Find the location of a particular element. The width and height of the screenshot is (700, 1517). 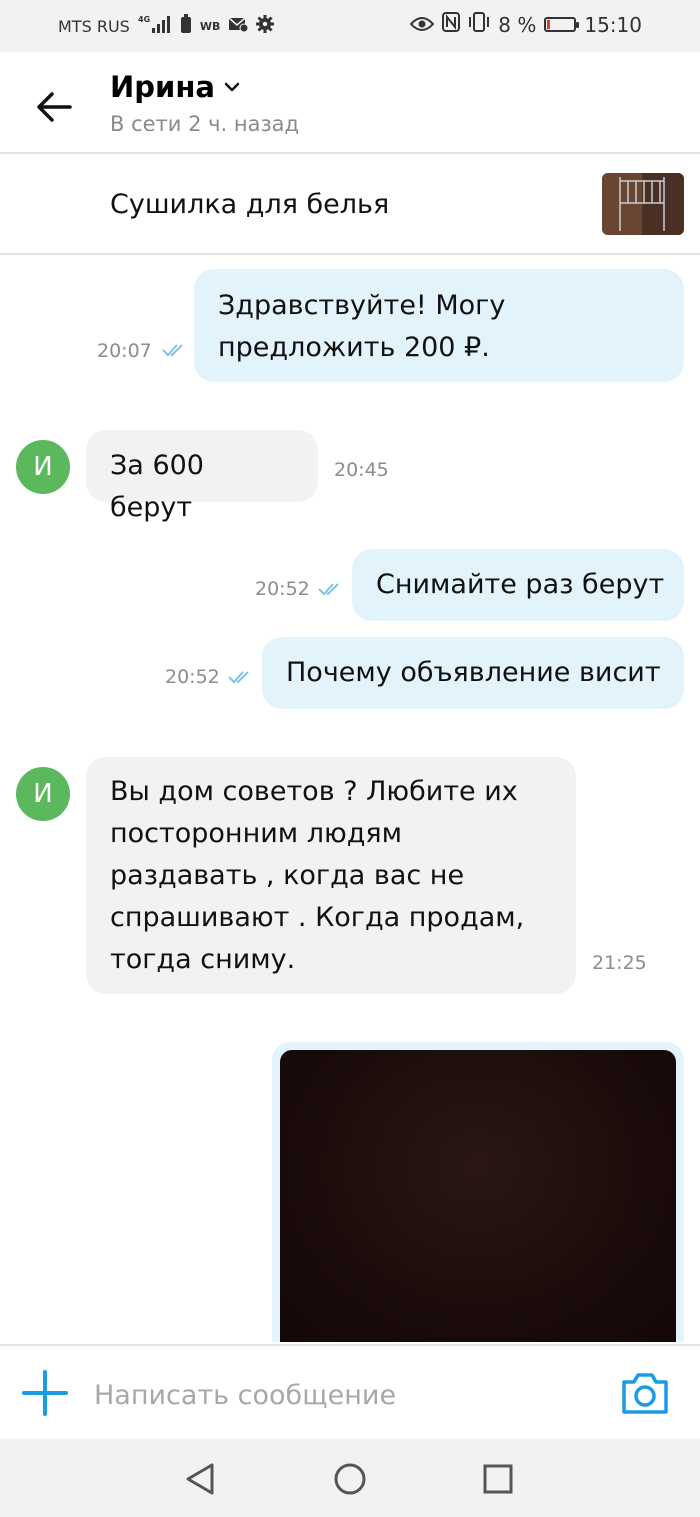

triangle-back-icon is located at coordinates (200, 1479).